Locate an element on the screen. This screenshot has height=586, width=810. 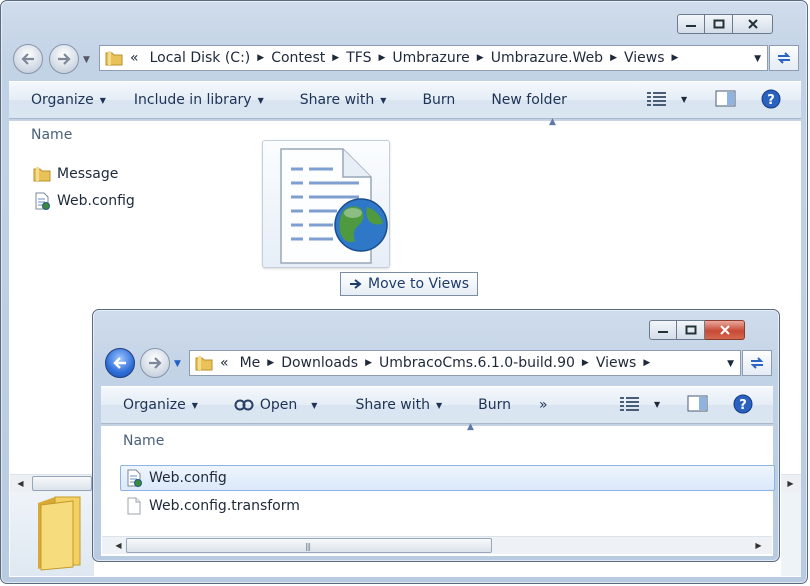
drag-preview is located at coordinates (326, 204).